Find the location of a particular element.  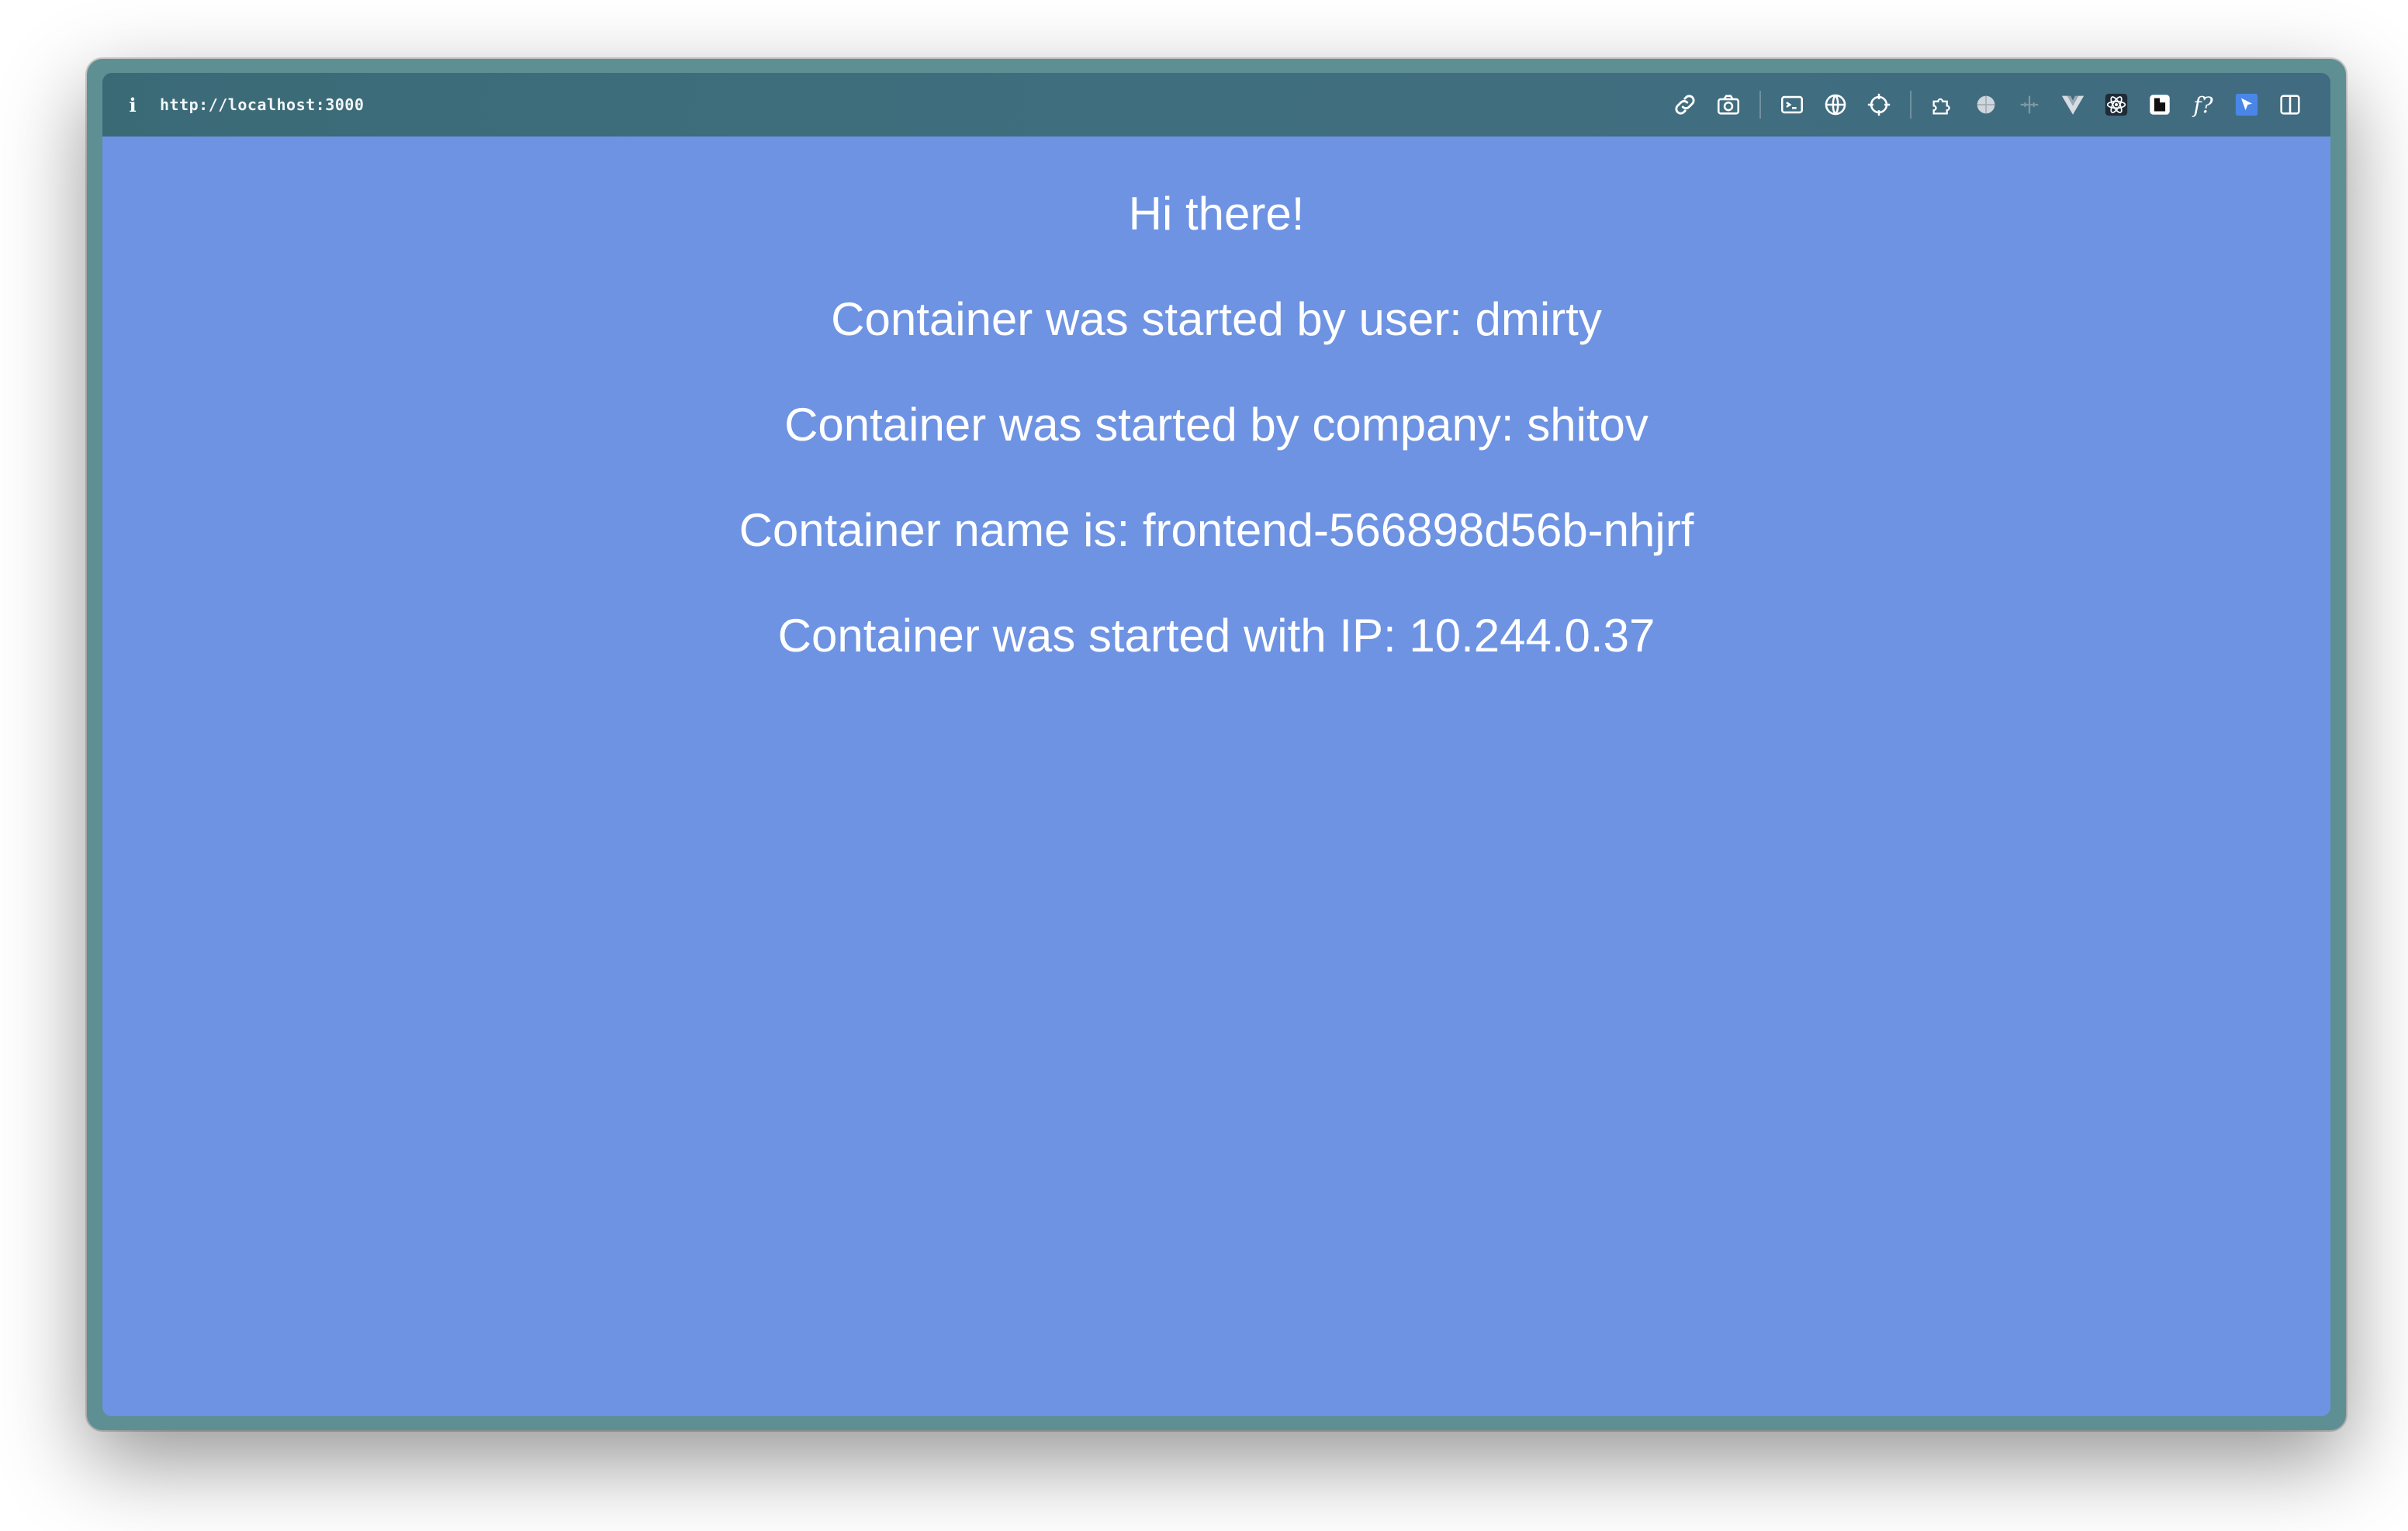

puzzle-icon is located at coordinates (1942, 104).